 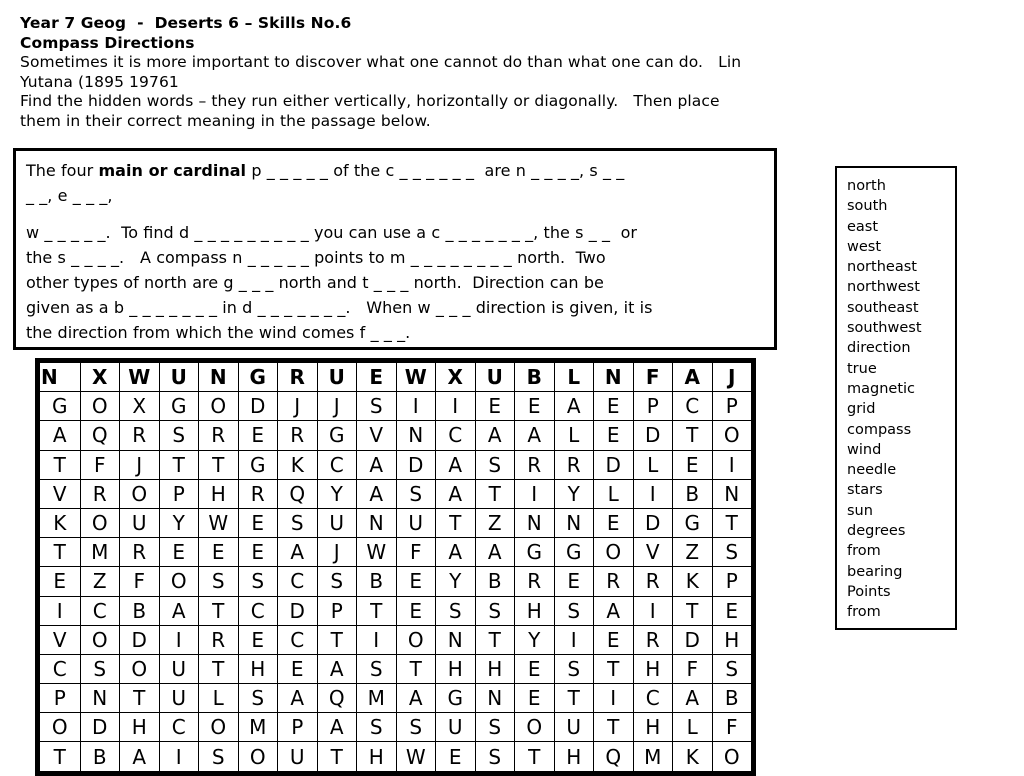 What do you see at coordinates (60, 493) in the screenshot?
I see `grid-cell: V` at bounding box center [60, 493].